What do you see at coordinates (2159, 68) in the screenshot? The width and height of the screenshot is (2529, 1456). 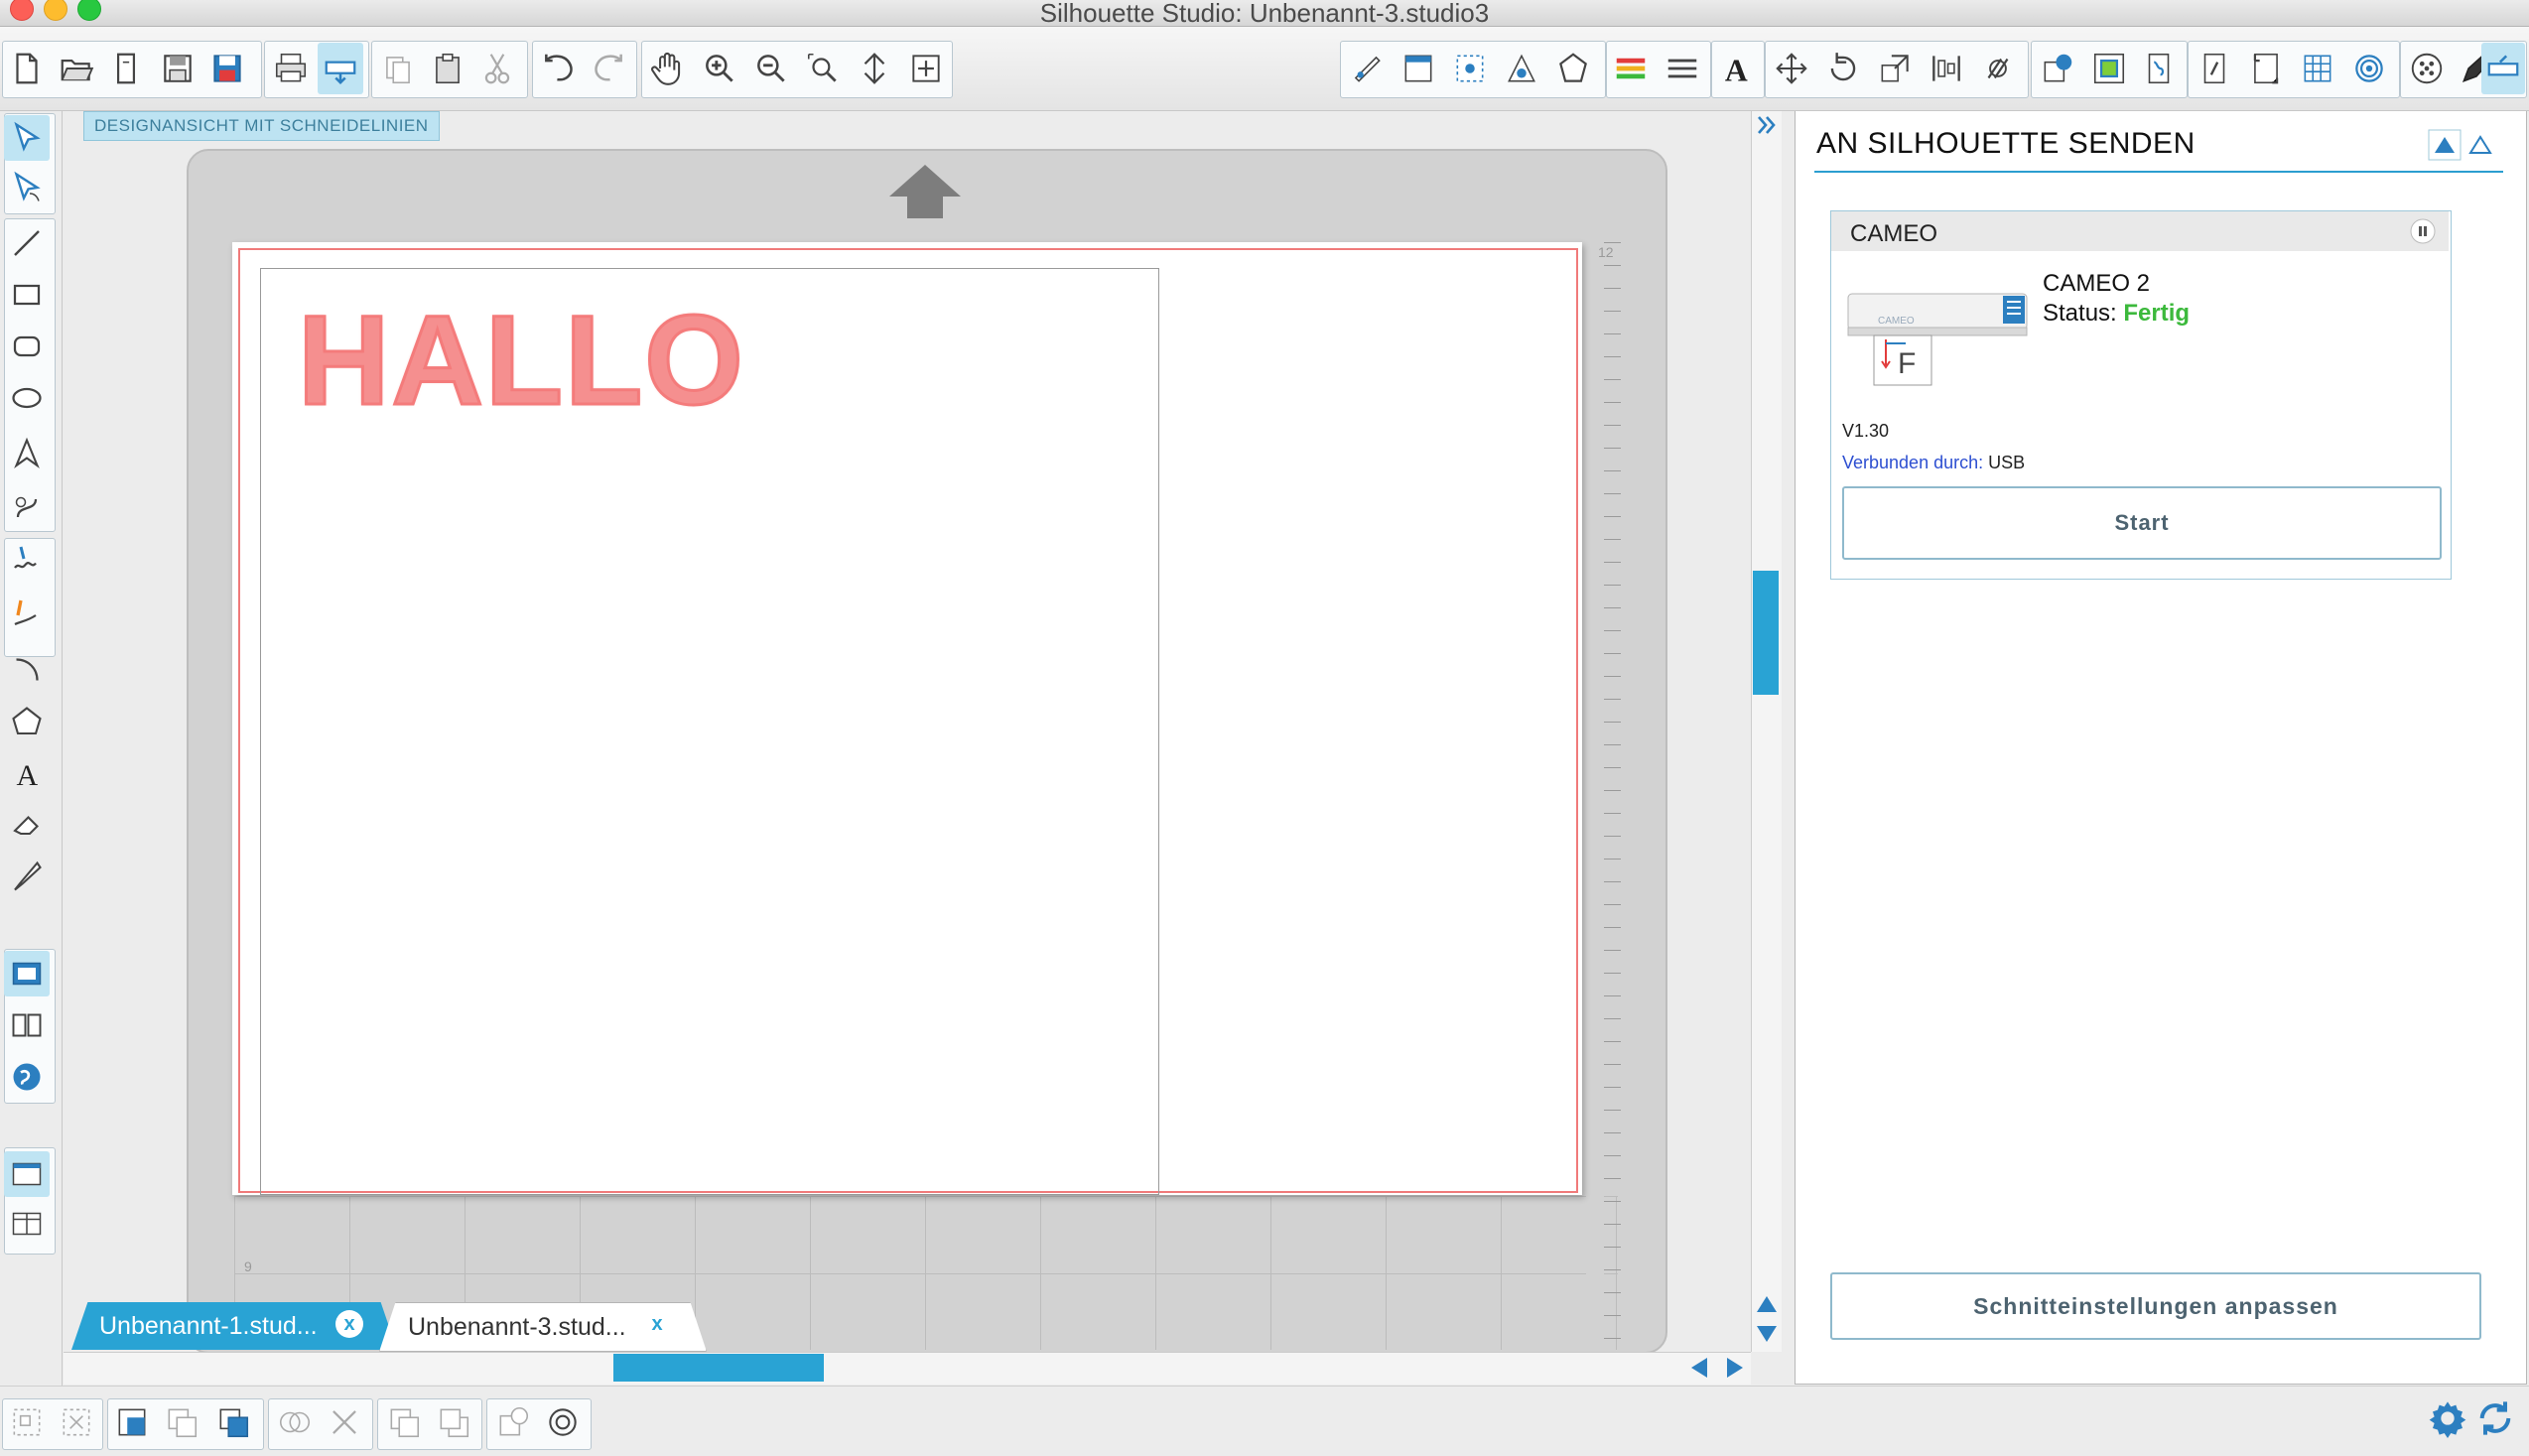 I see `trace-button` at bounding box center [2159, 68].